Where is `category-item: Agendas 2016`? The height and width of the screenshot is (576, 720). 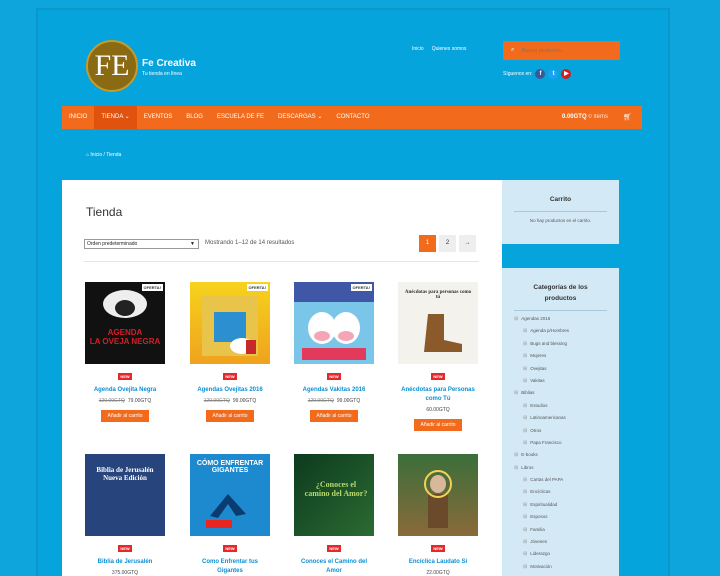
category-item: Agendas 2016 is located at coordinates (560, 319).